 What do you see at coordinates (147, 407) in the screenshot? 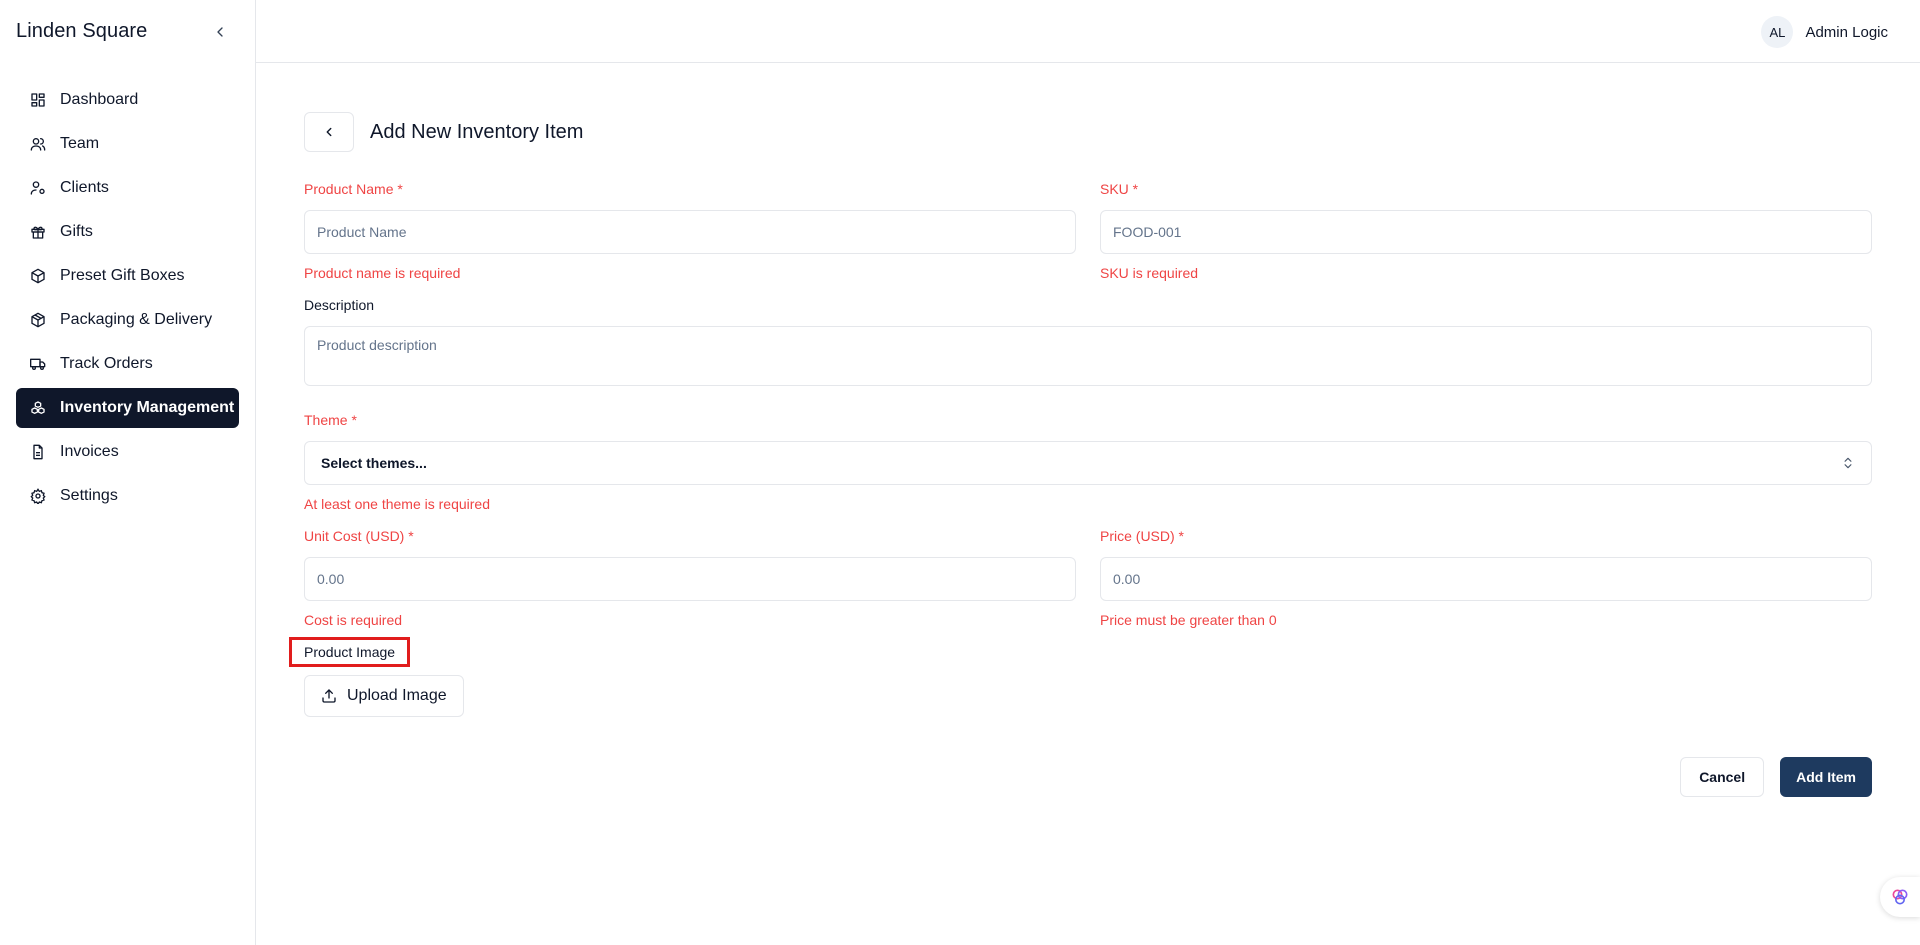
I see `sidebar-item-label: Inventory Management` at bounding box center [147, 407].